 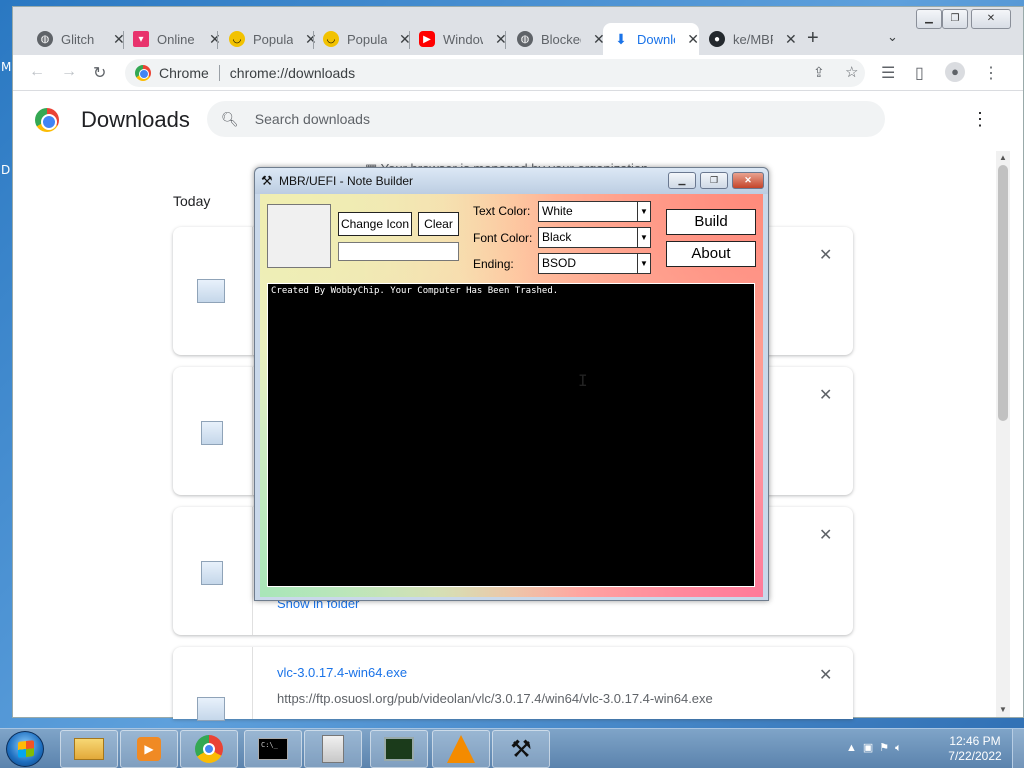 What do you see at coordinates (342, 672) in the screenshot?
I see `download-filename-link: vlc-3.0.17.4-win64.exe` at bounding box center [342, 672].